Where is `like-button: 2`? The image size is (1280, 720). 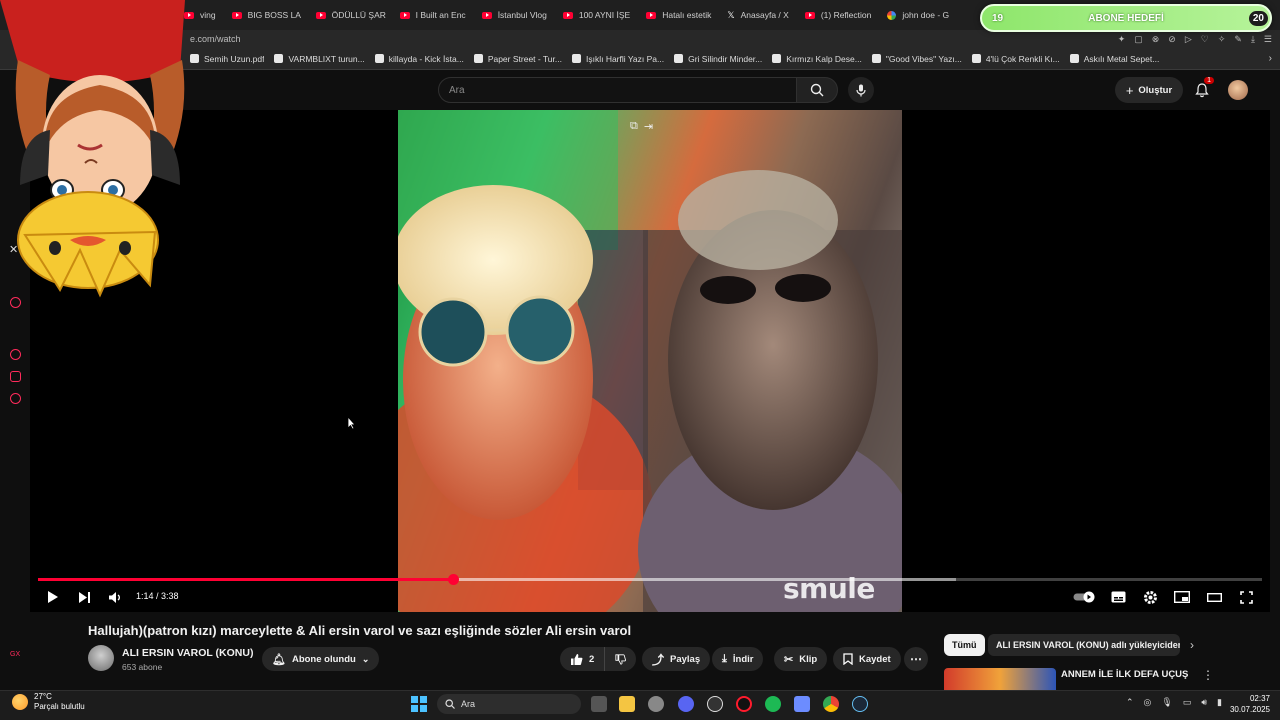 like-button: 2 is located at coordinates (582, 659).